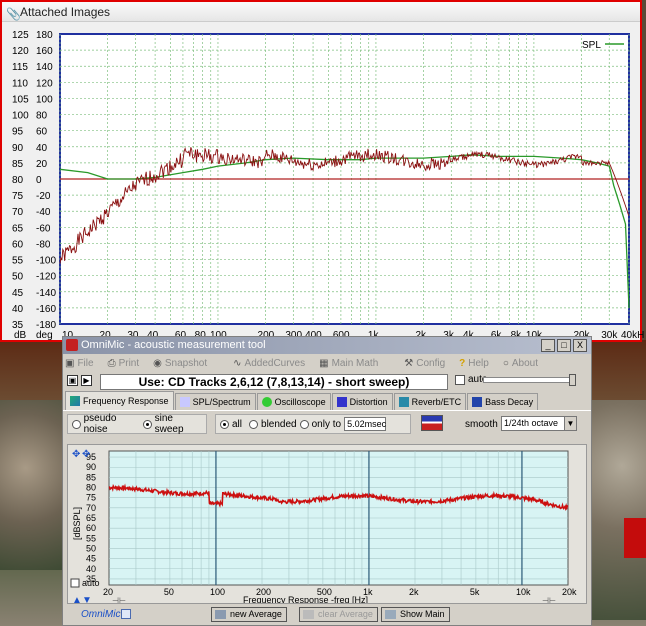 The height and width of the screenshot is (626, 646). Describe the element at coordinates (91, 528) in the screenshot. I see `axis-tick-label: 60` at that location.